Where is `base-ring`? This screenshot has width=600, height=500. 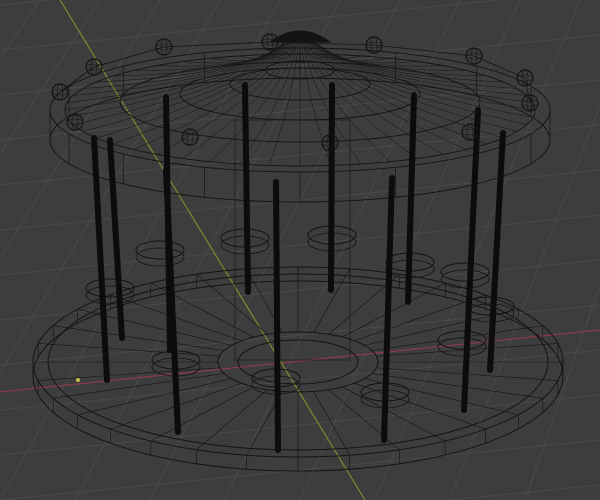 base-ring is located at coordinates (298, 362).